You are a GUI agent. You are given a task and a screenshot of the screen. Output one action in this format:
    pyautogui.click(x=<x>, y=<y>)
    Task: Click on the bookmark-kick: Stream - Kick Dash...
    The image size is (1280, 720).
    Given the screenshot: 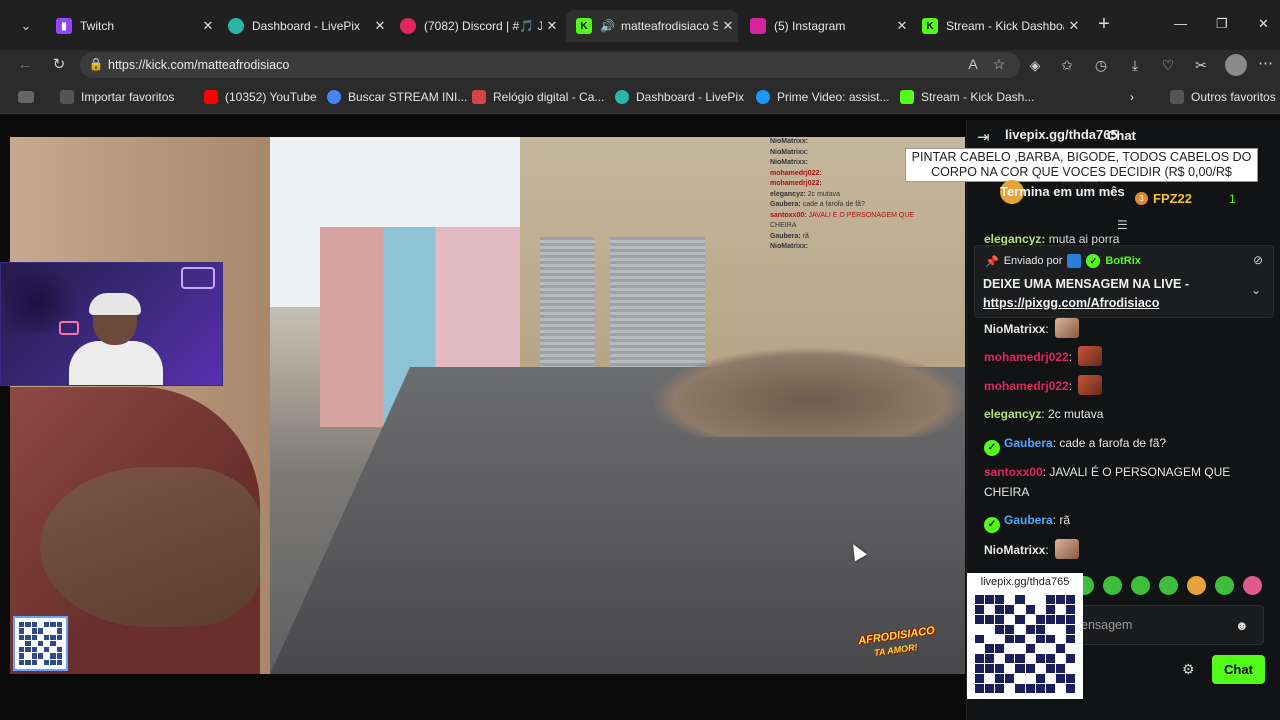 What is the action you would take?
    pyautogui.click(x=967, y=97)
    